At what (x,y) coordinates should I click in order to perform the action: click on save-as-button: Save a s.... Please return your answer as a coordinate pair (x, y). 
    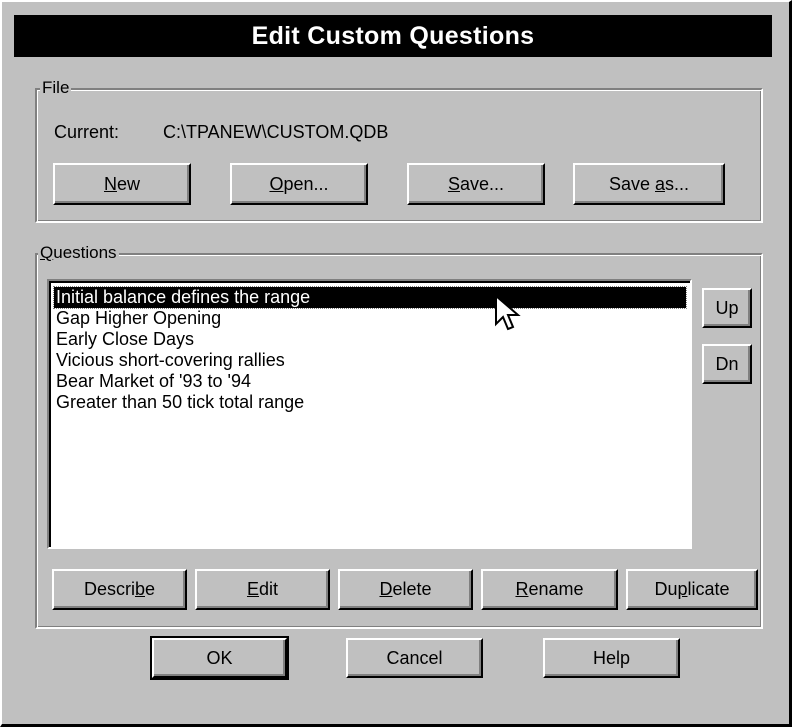
    Looking at the image, I should click on (649, 184).